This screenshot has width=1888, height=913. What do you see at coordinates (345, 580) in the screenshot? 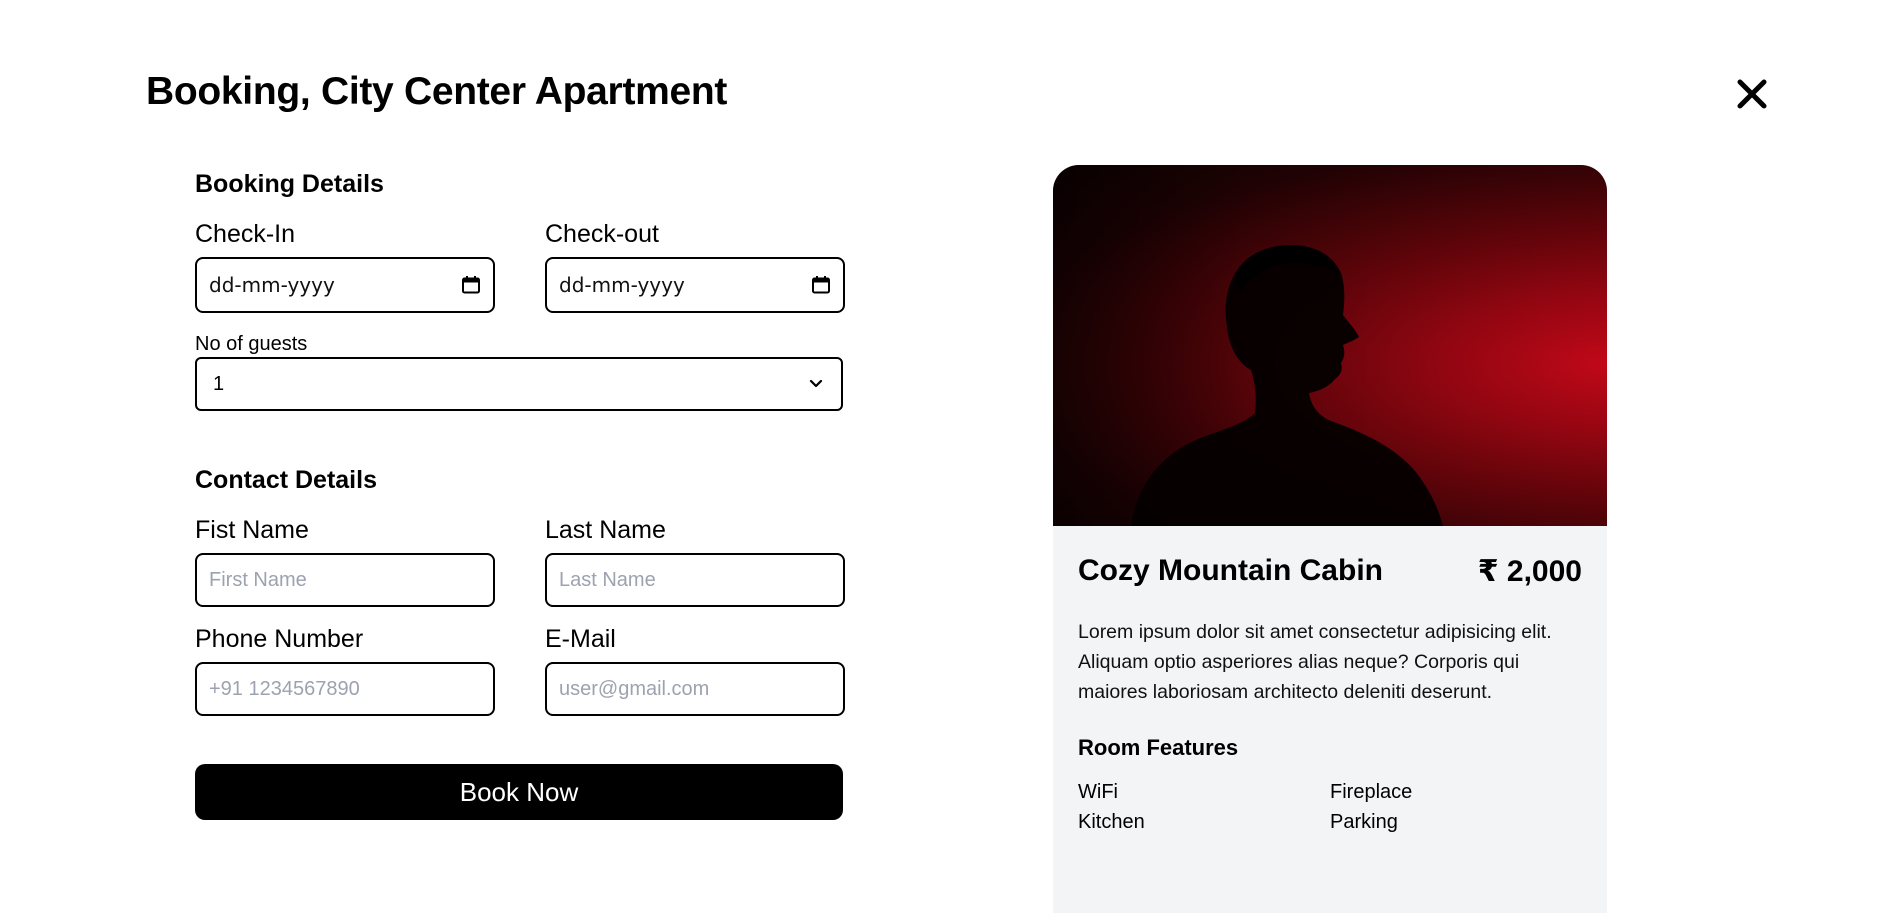
I see `first-name-input: First Name` at bounding box center [345, 580].